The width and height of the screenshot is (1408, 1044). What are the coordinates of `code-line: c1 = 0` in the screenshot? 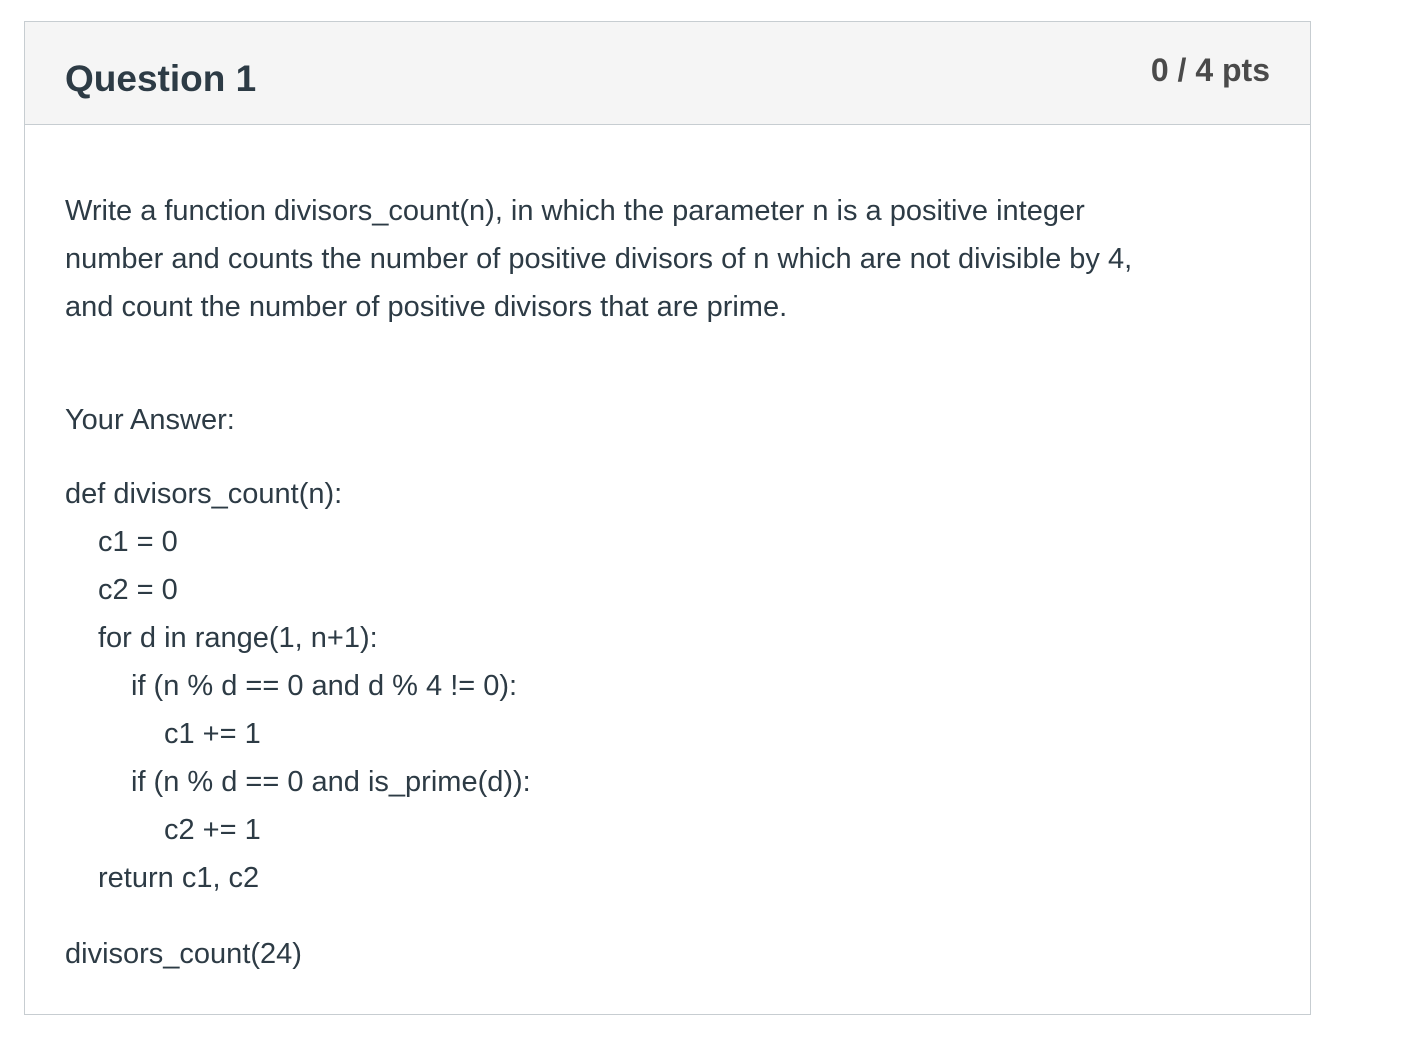 It's located at (138, 542).